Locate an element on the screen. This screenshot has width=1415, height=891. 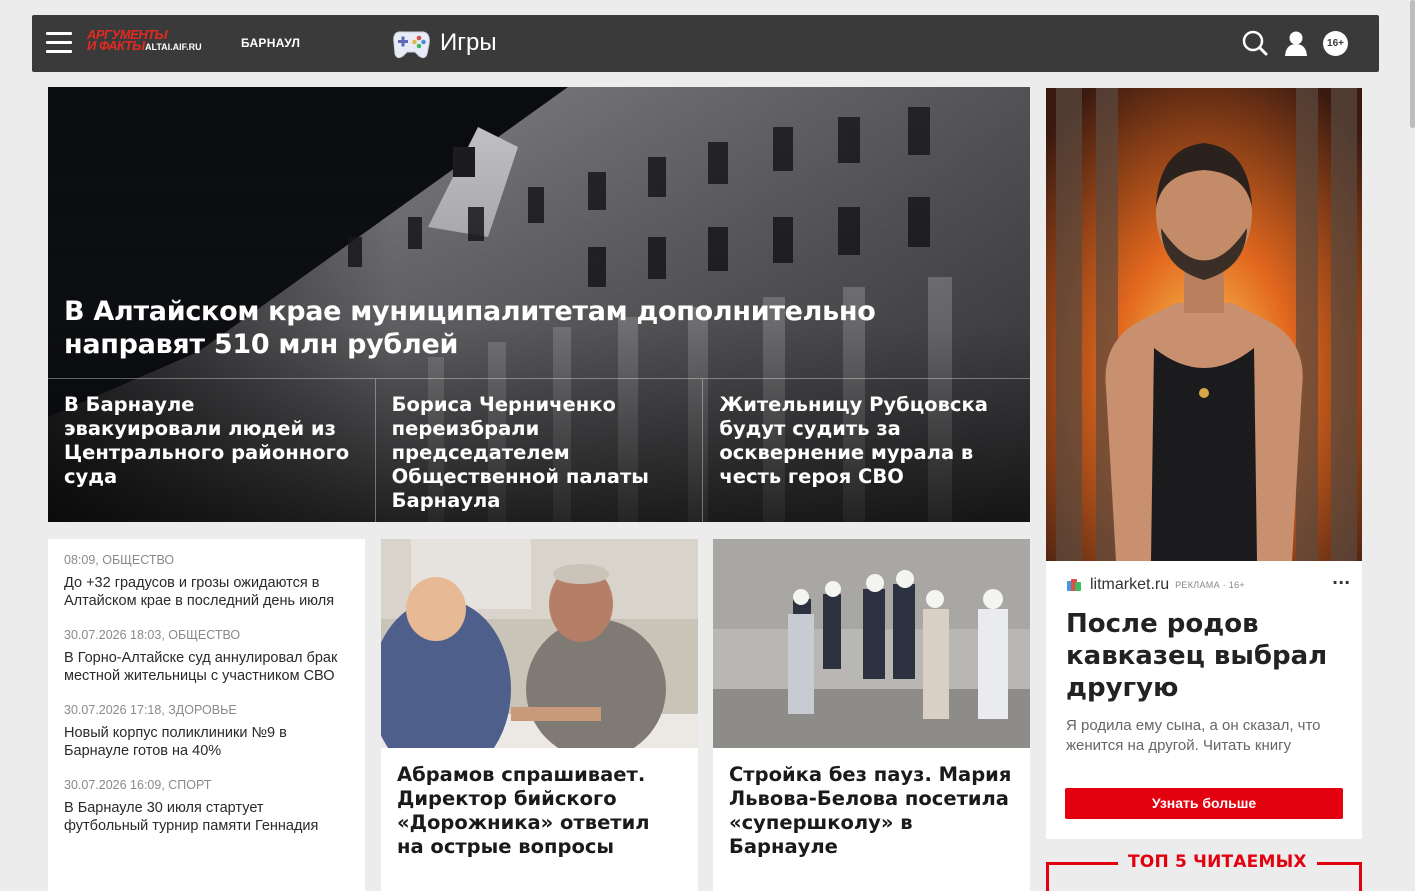
logo-line-2: И ФАКТЫ is located at coordinates (116, 45).